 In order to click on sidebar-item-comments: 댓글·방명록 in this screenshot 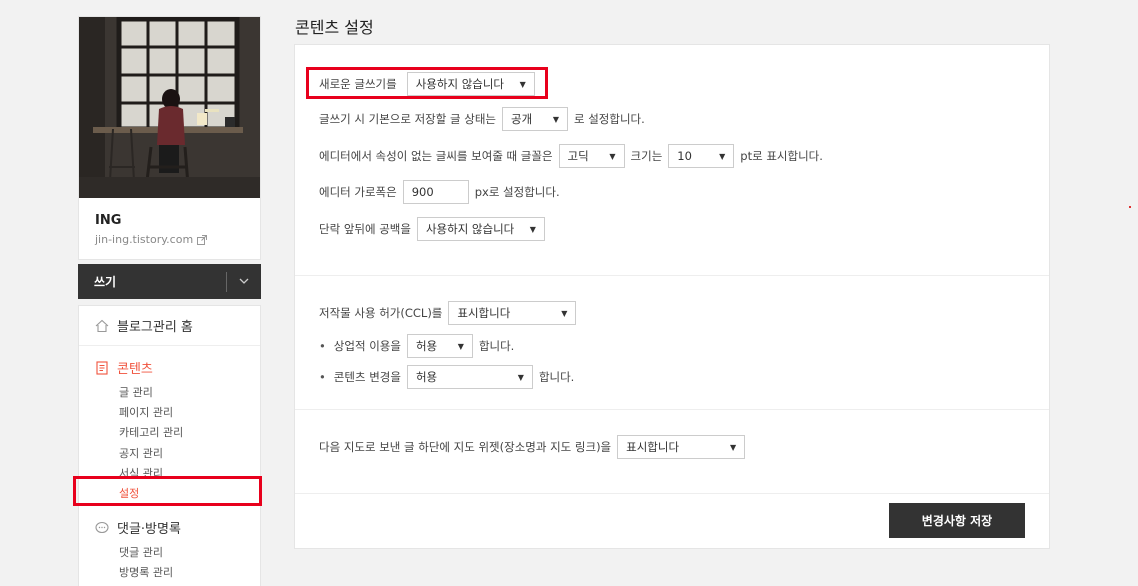, I will do `click(169, 527)`.